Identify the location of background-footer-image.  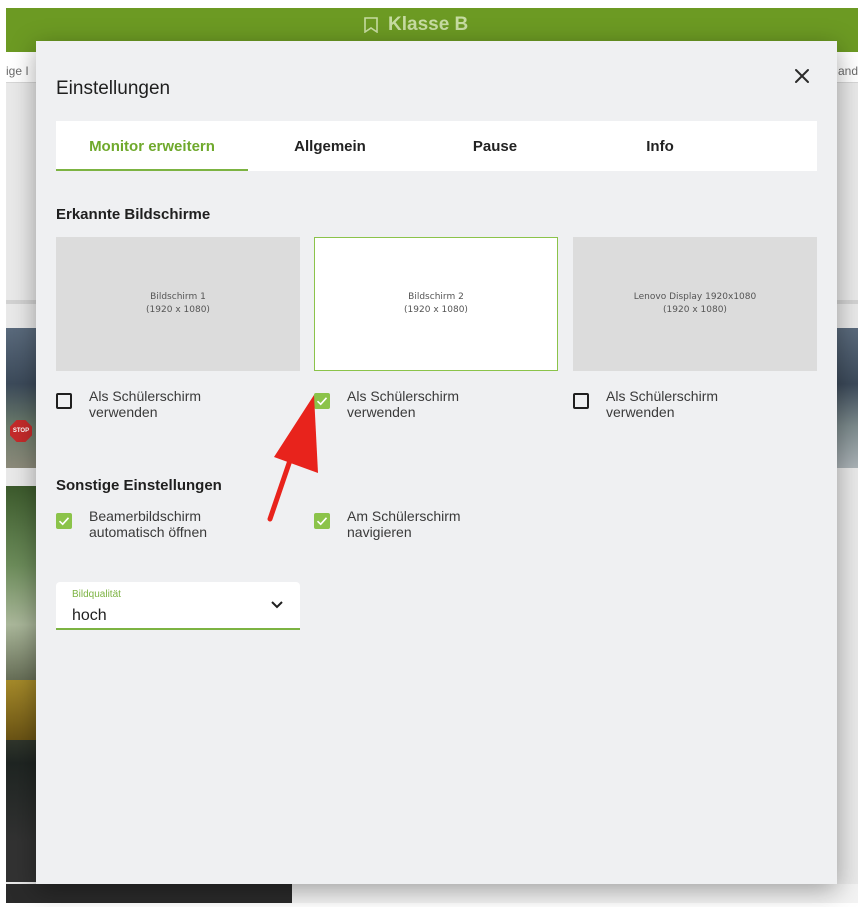
(149, 893).